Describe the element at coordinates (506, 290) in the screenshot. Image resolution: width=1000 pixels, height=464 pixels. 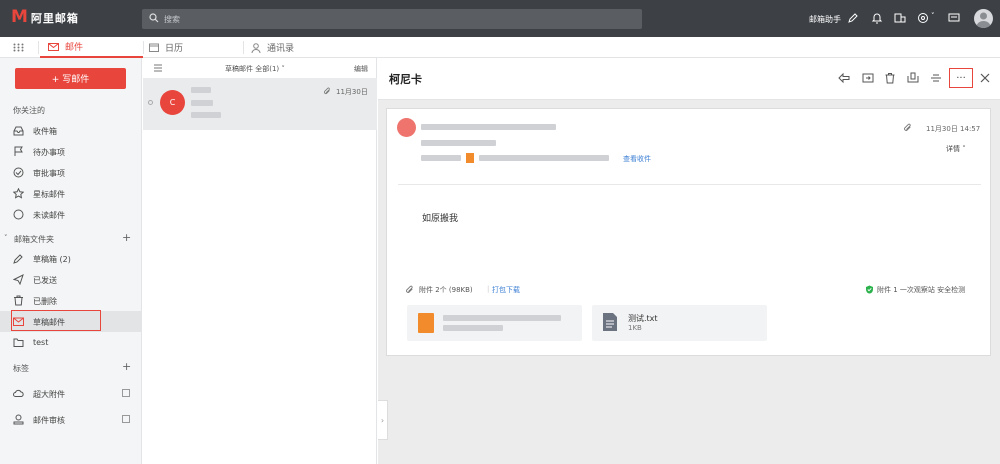
I see `download-all-link: 打包下载` at that location.